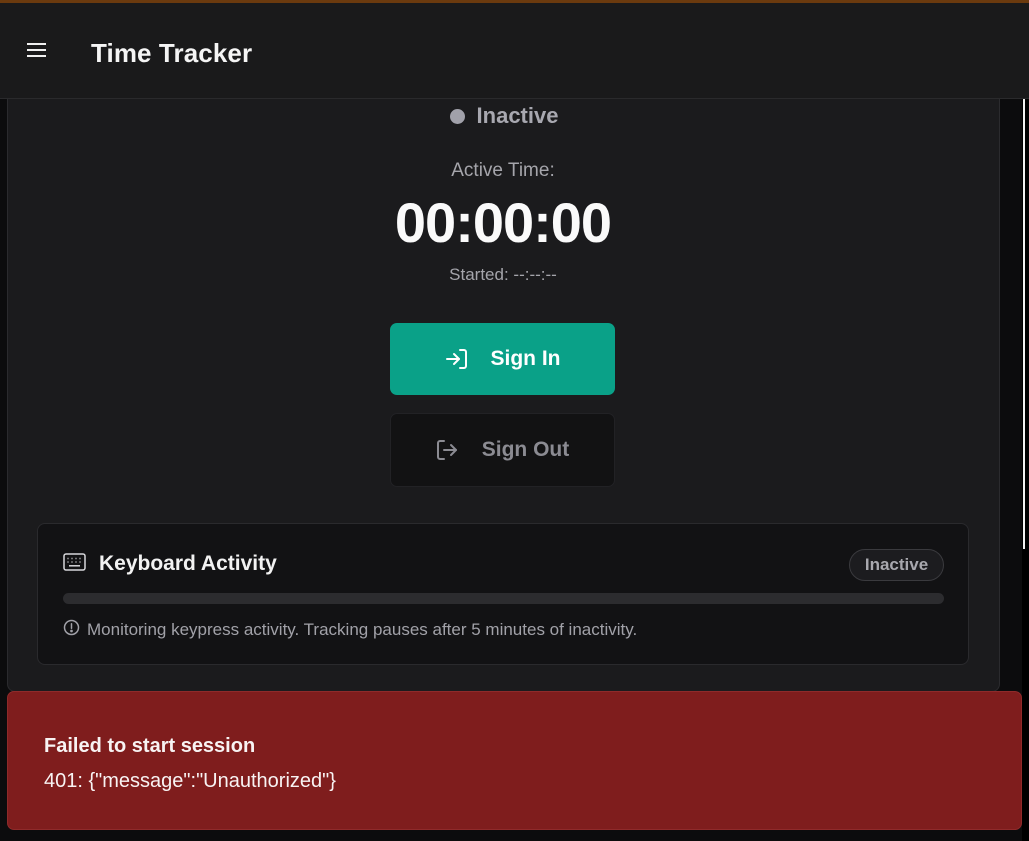 The height and width of the screenshot is (841, 1029). What do you see at coordinates (503, 598) in the screenshot?
I see `activity-progress-bar` at bounding box center [503, 598].